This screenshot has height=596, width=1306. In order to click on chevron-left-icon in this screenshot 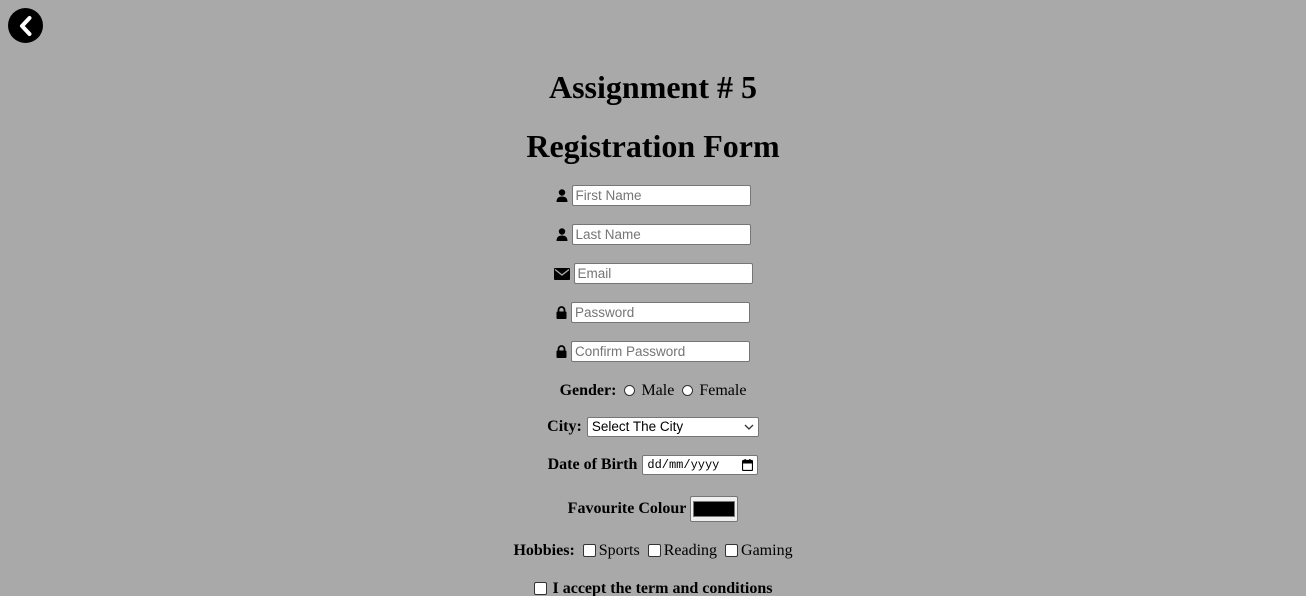, I will do `click(25, 25)`.